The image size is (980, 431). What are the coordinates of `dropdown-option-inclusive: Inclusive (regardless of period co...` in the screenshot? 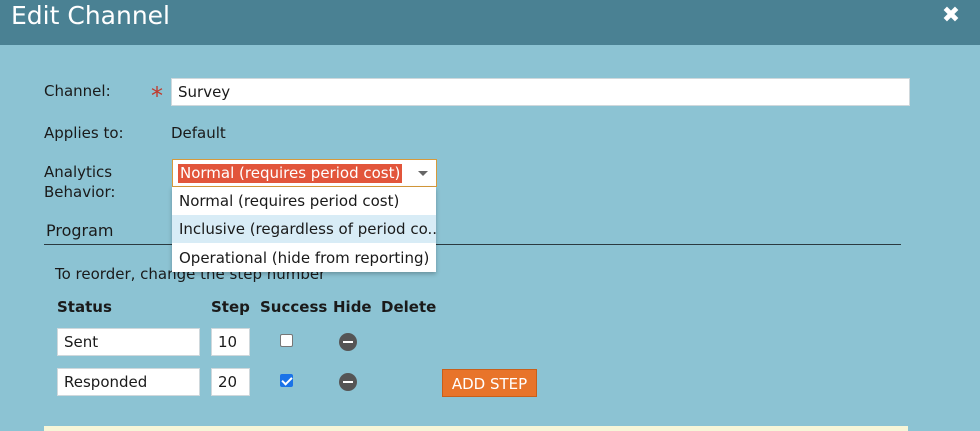 It's located at (304, 229).